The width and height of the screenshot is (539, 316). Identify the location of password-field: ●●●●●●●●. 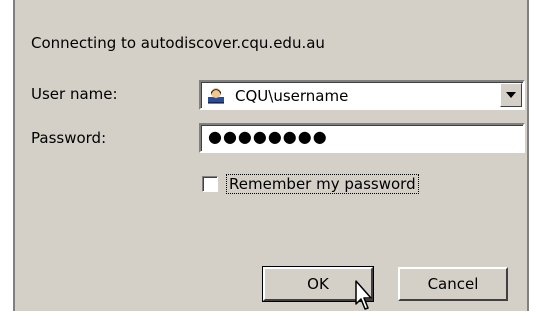
(362, 138).